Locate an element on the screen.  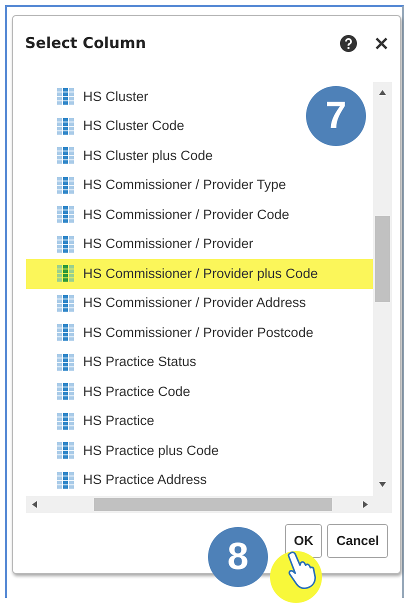
help-icon is located at coordinates (348, 43).